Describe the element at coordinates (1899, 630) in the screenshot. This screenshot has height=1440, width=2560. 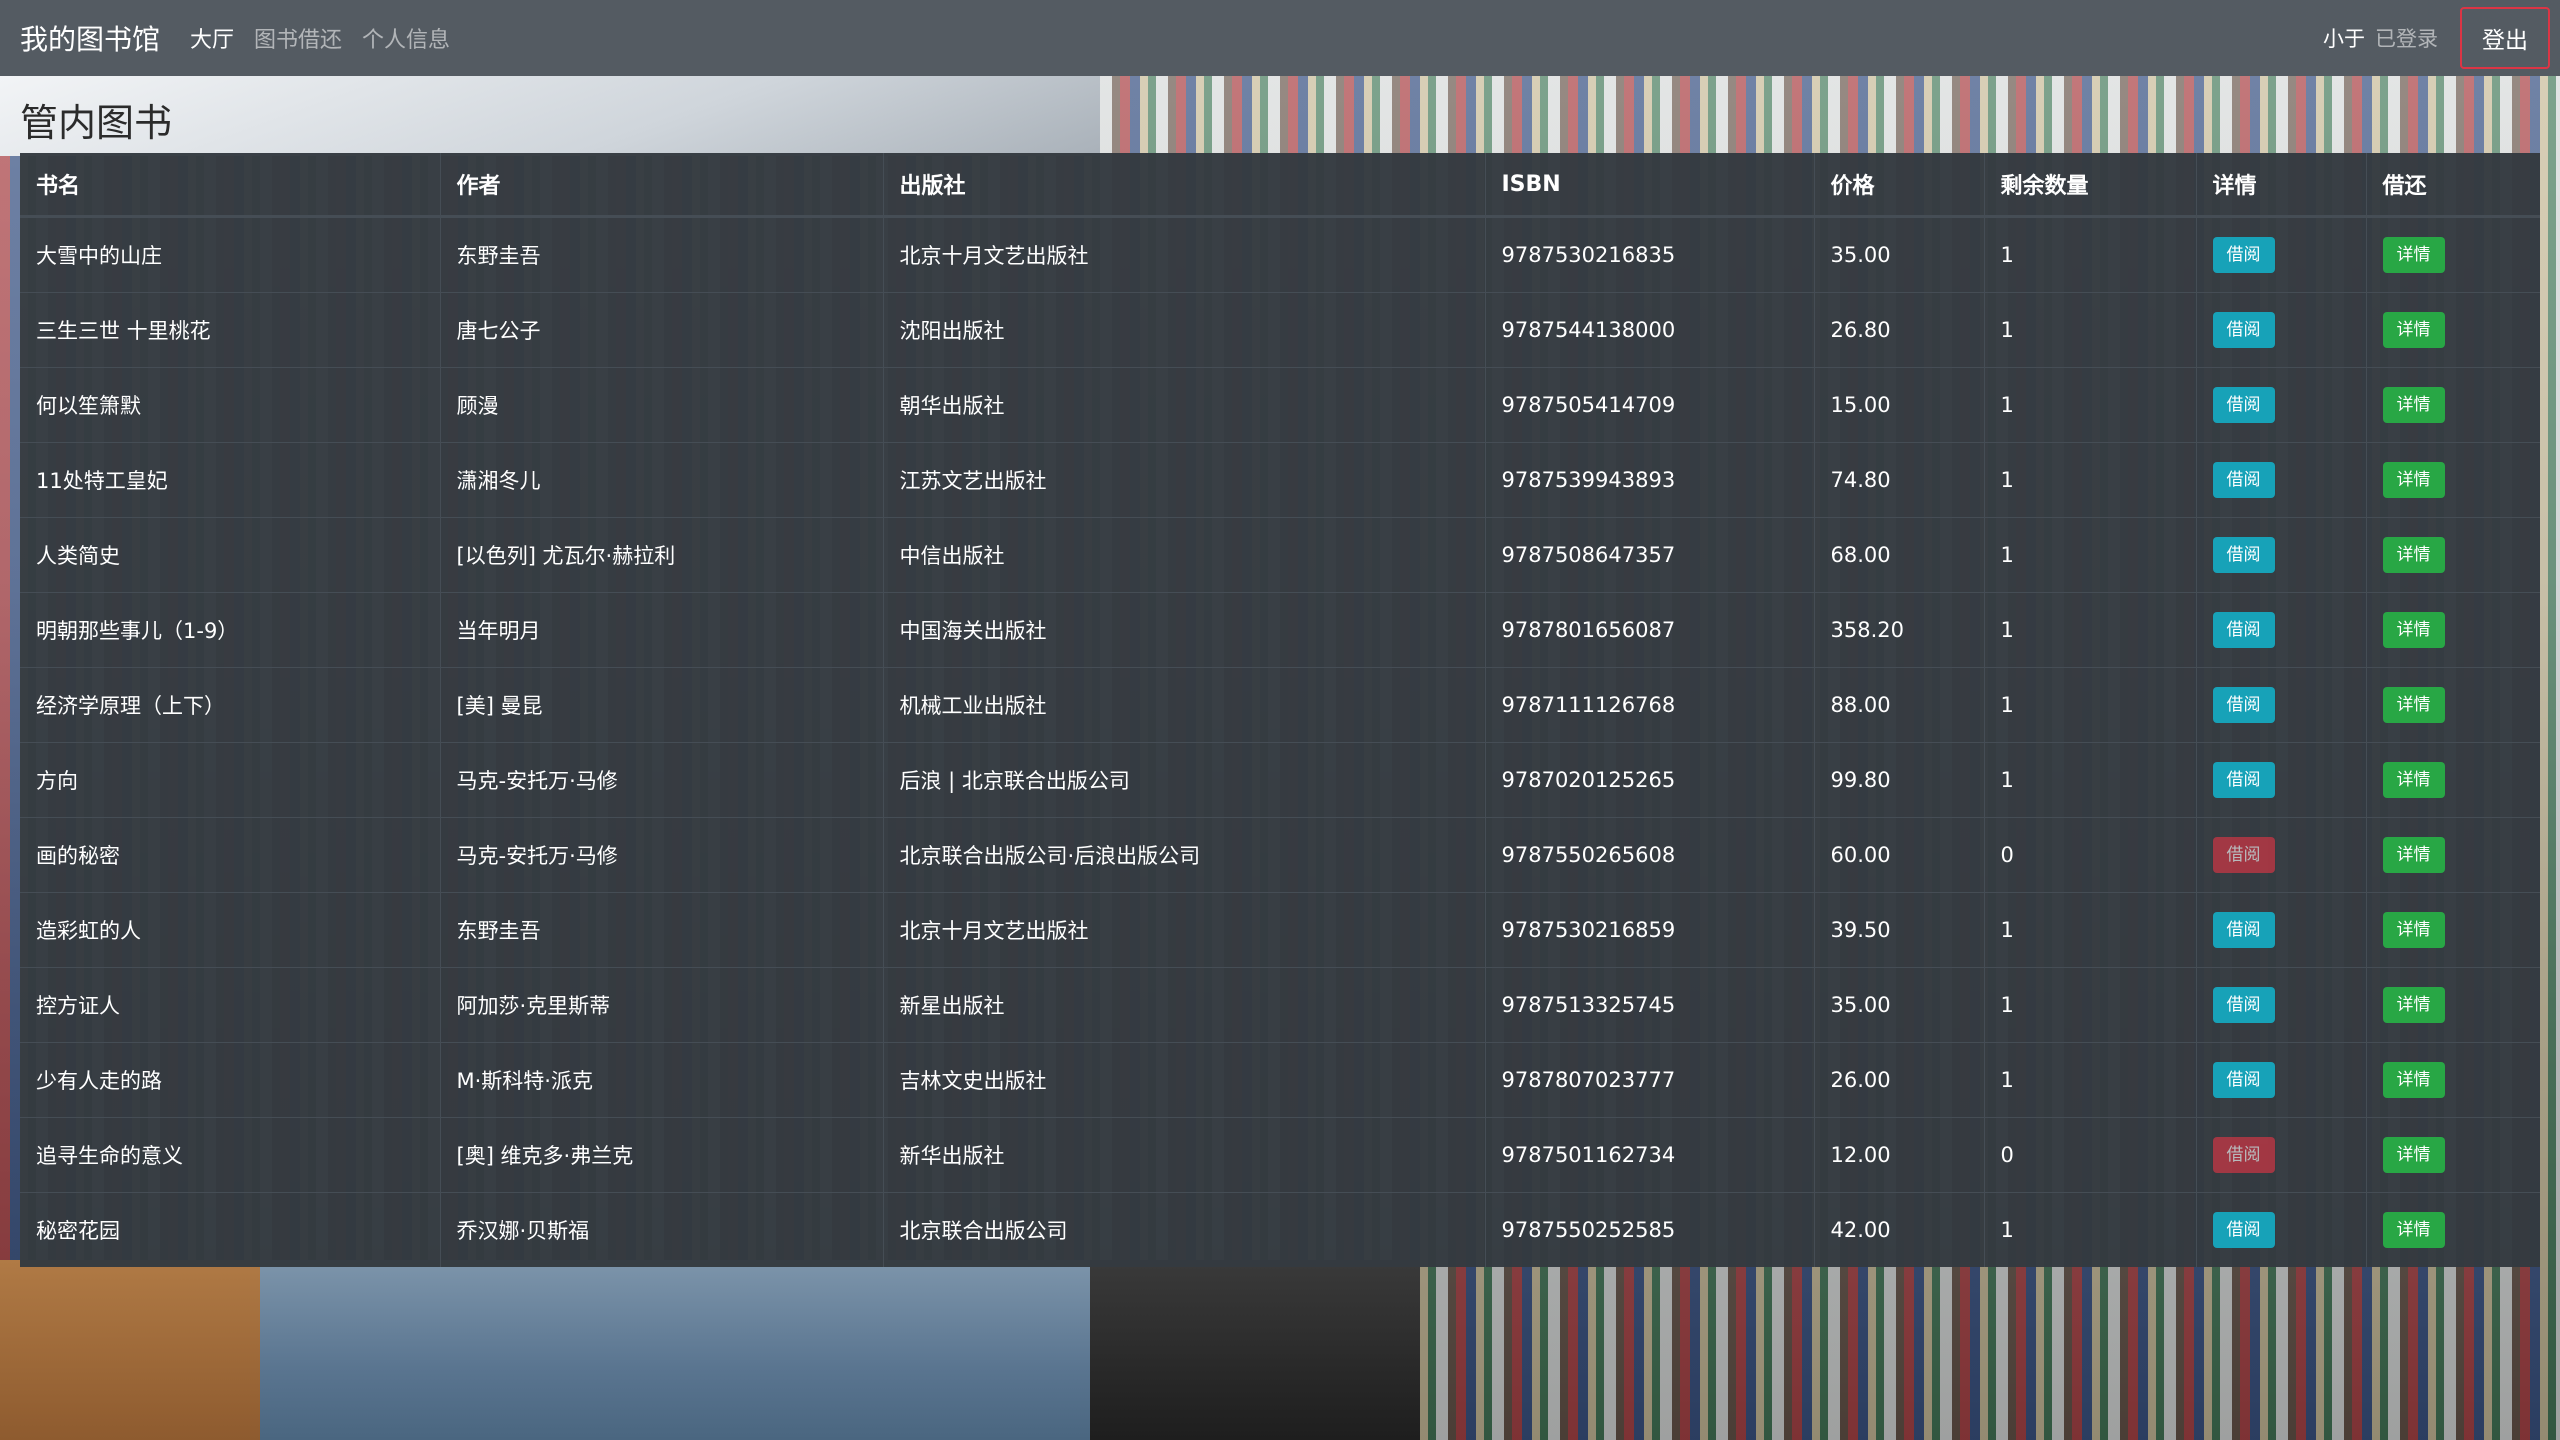
I see `price-cell: 358.20` at that location.